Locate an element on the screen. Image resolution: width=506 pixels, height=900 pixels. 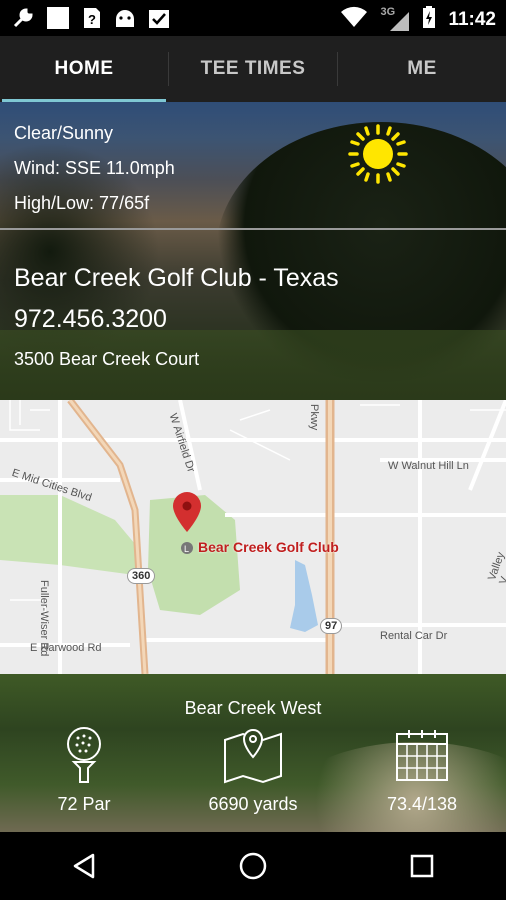
hero-divider is located at coordinates (253, 229).